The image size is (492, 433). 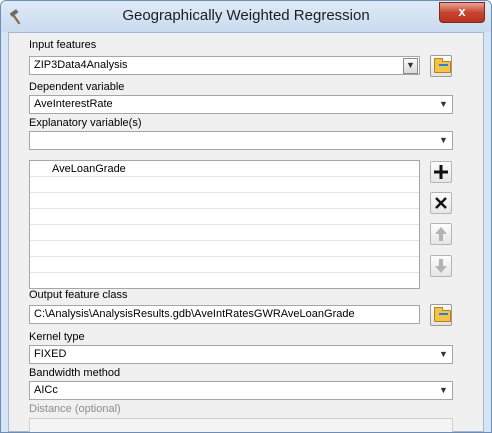 What do you see at coordinates (241, 425) in the screenshot?
I see `distance-field` at bounding box center [241, 425].